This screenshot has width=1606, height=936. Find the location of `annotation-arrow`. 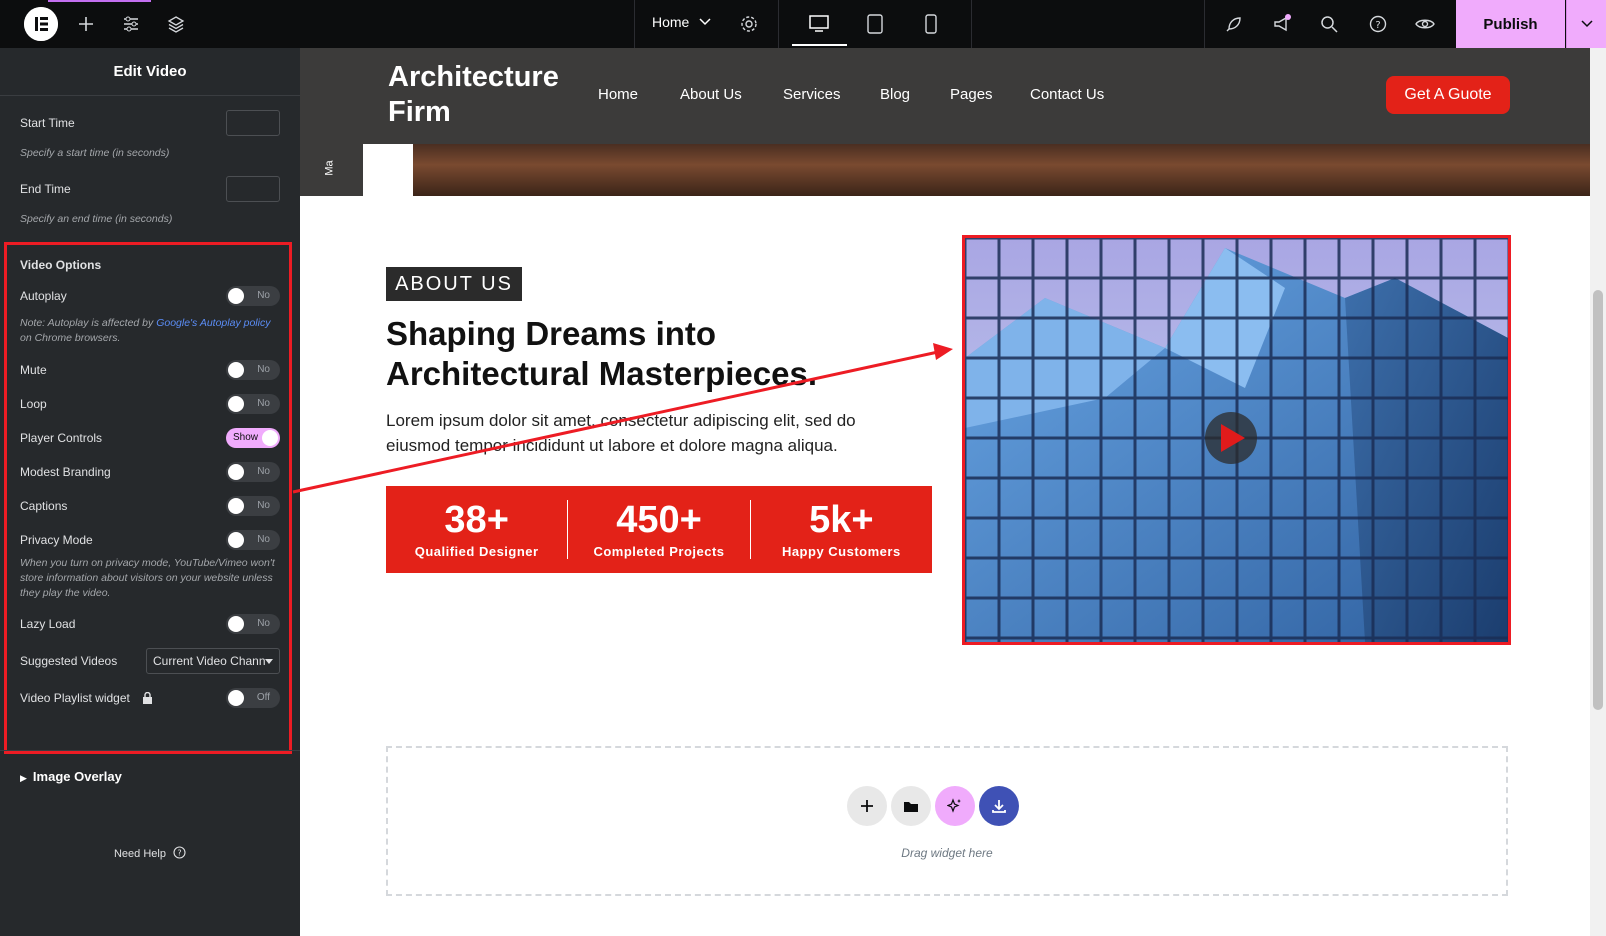

annotation-arrow is located at coordinates (622, 418).